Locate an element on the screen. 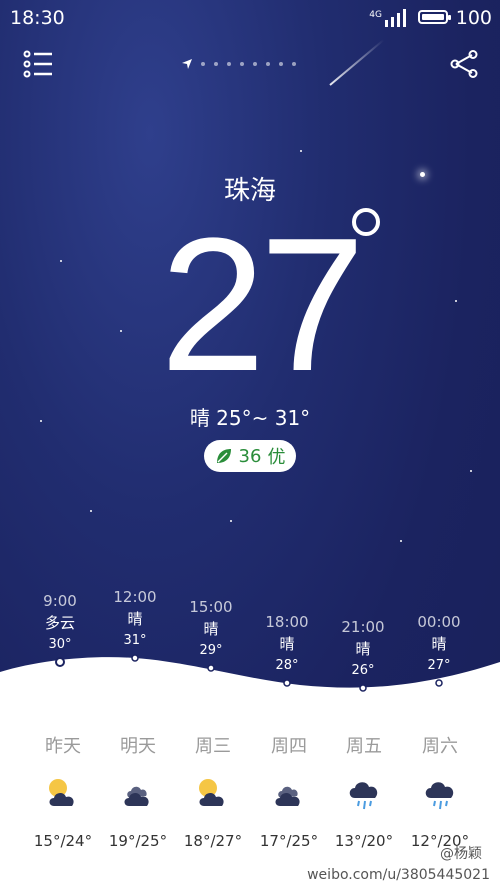 This screenshot has width=500, height=889. day-item: 周四 17°/25° is located at coordinates (289, 791).